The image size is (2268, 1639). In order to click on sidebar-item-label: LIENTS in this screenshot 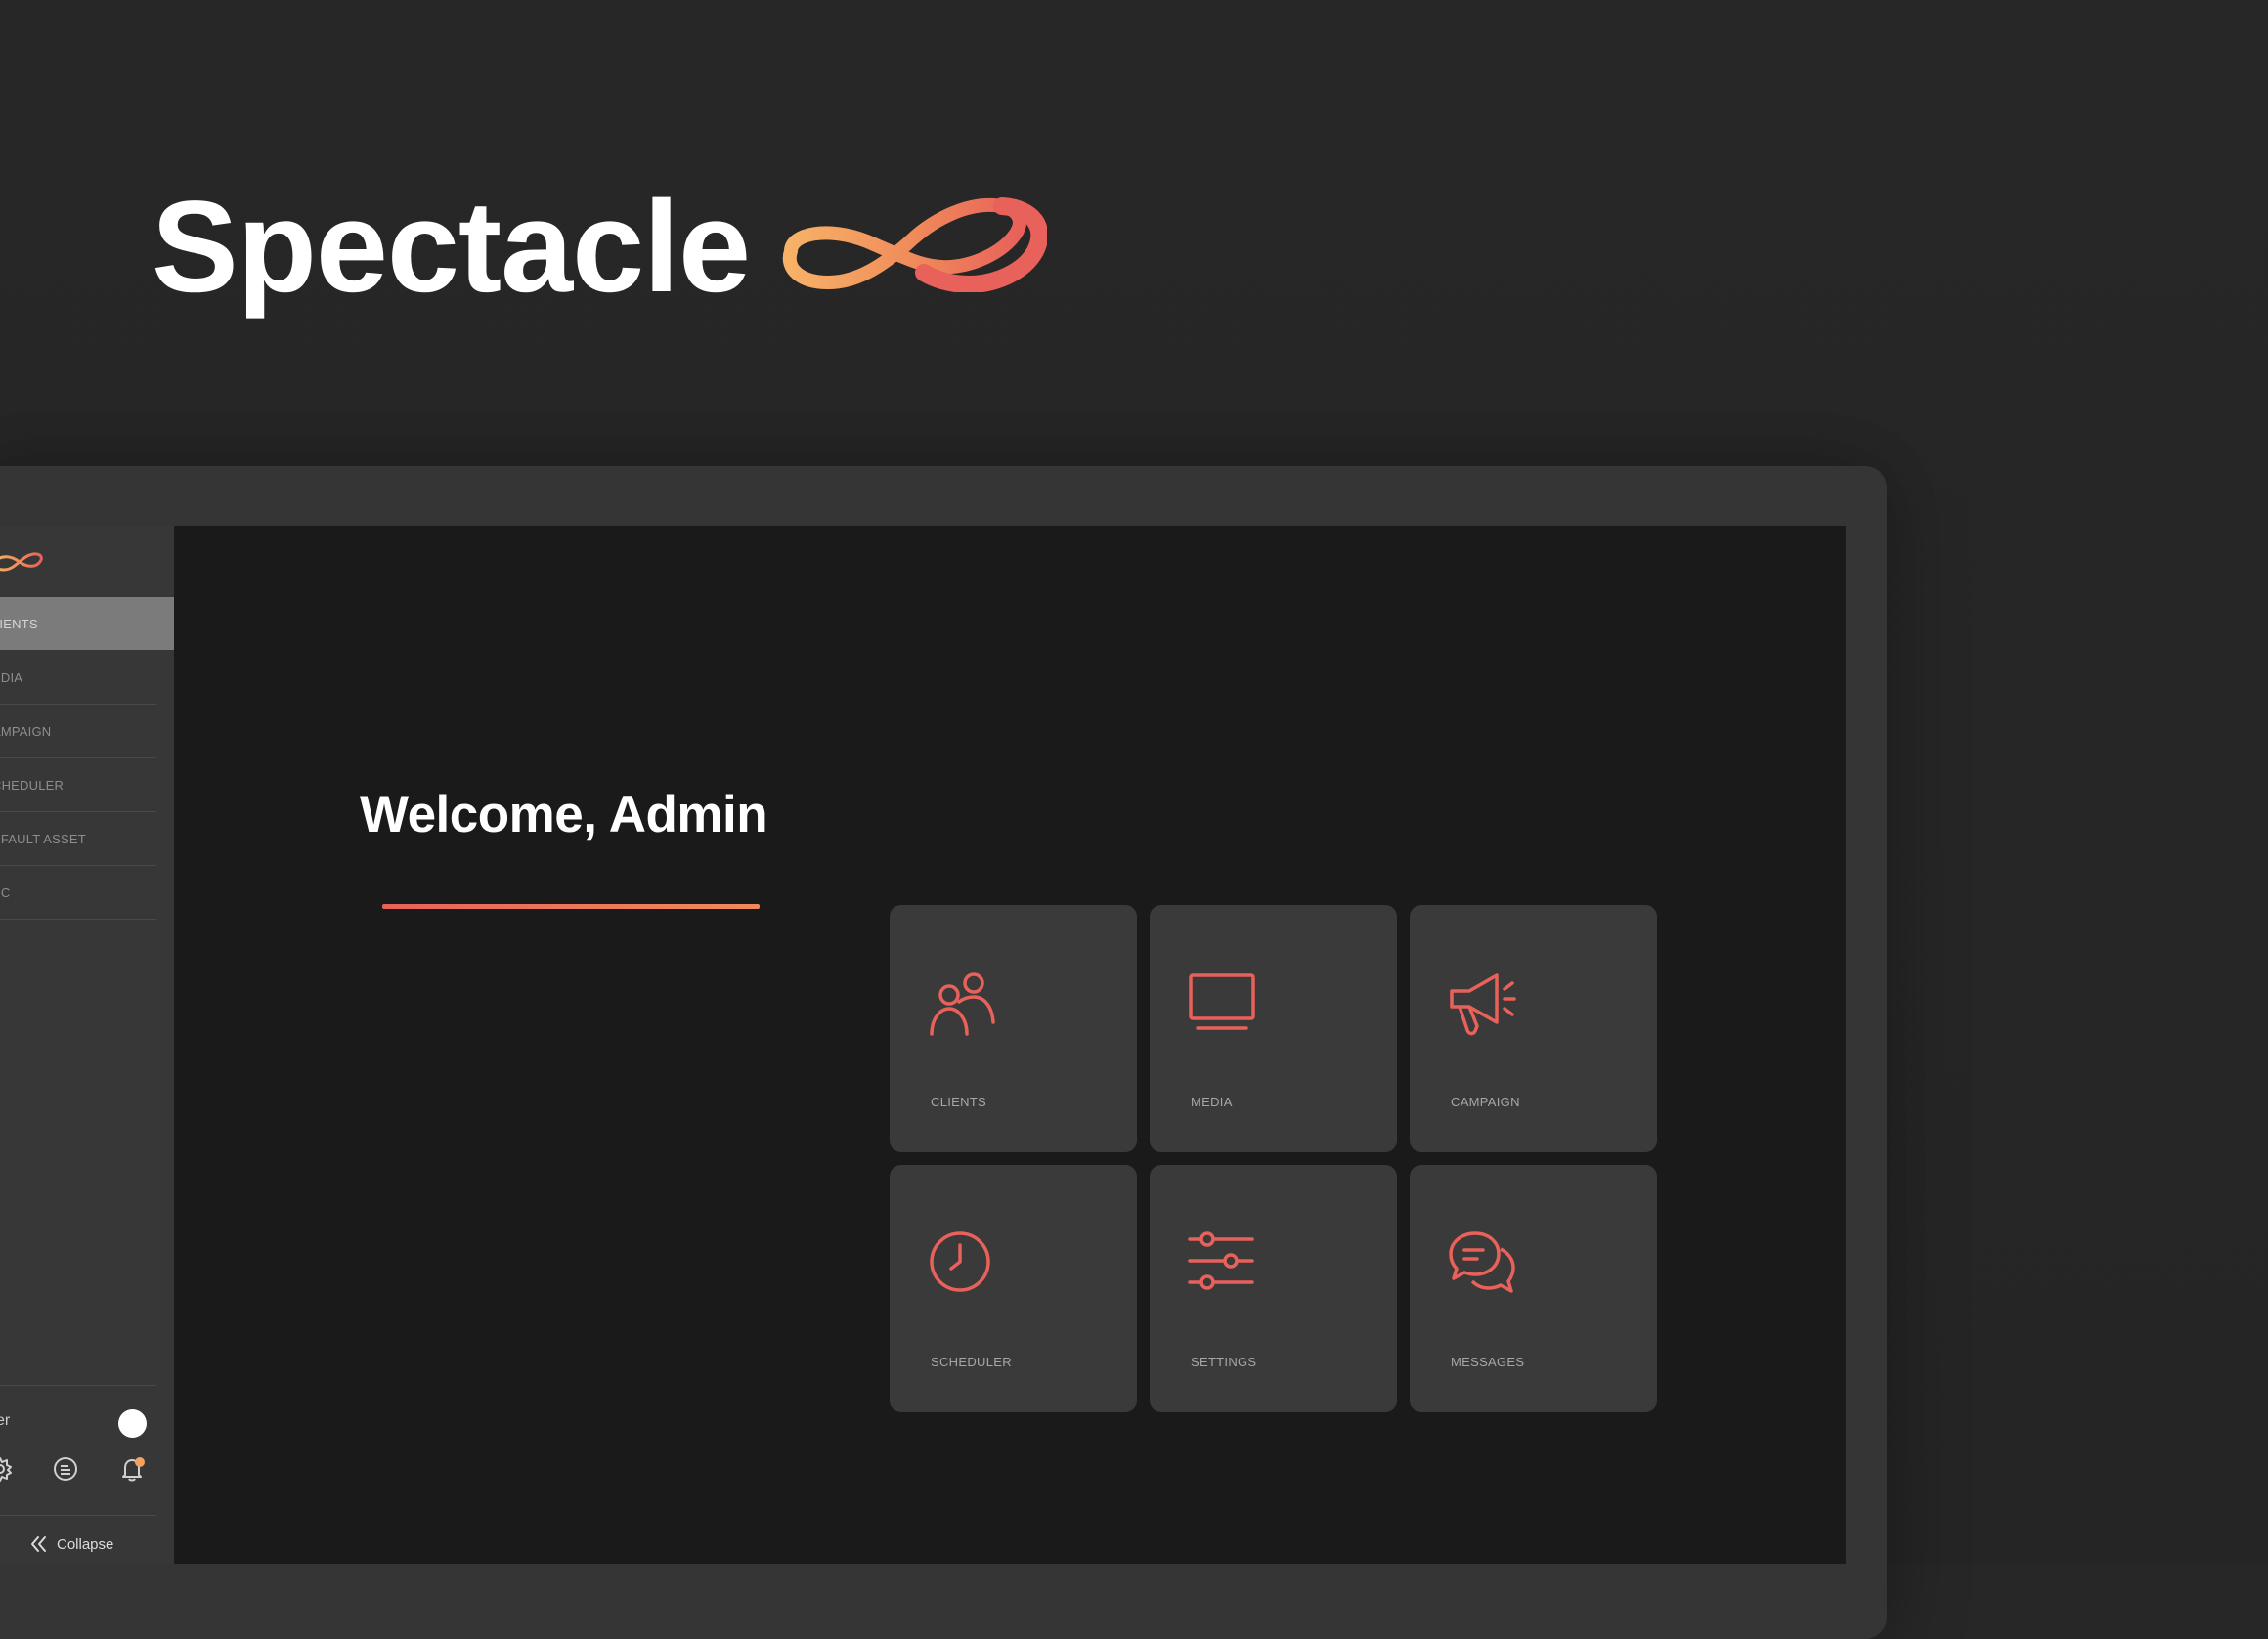, I will do `click(19, 623)`.